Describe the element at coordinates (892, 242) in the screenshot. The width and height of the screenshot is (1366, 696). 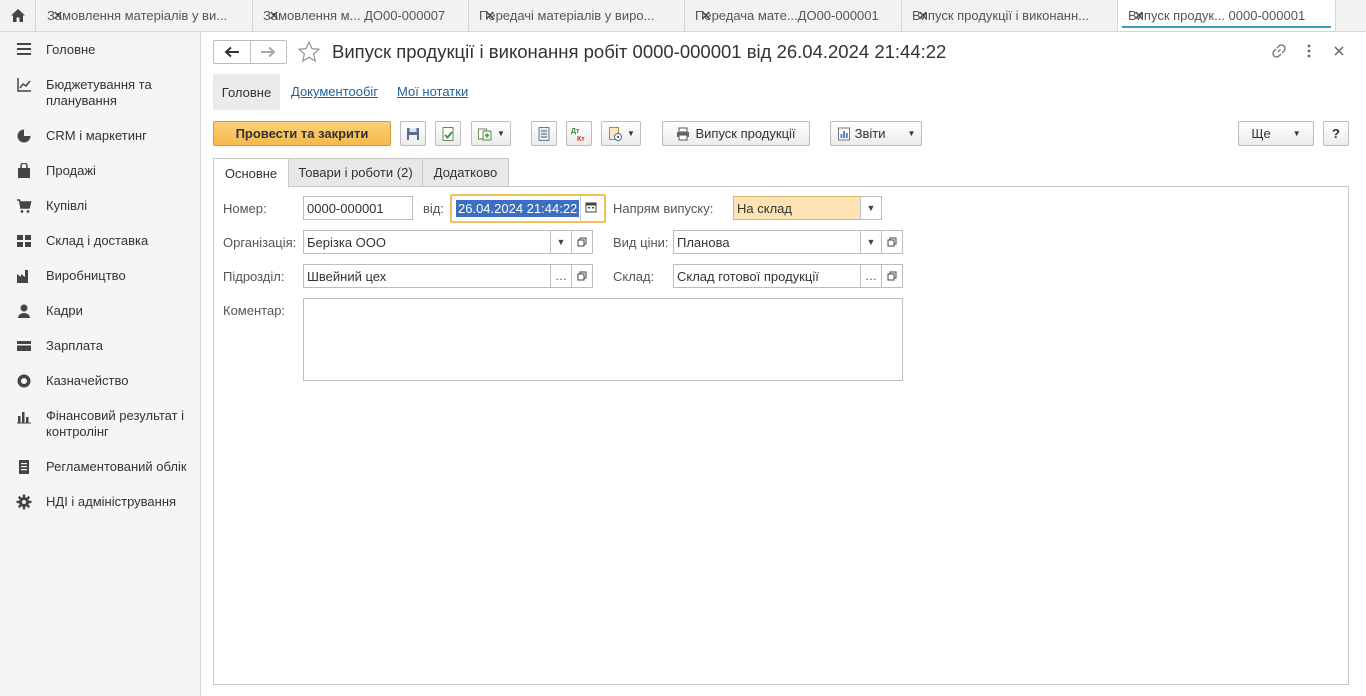
I see `price-type-open-button` at that location.